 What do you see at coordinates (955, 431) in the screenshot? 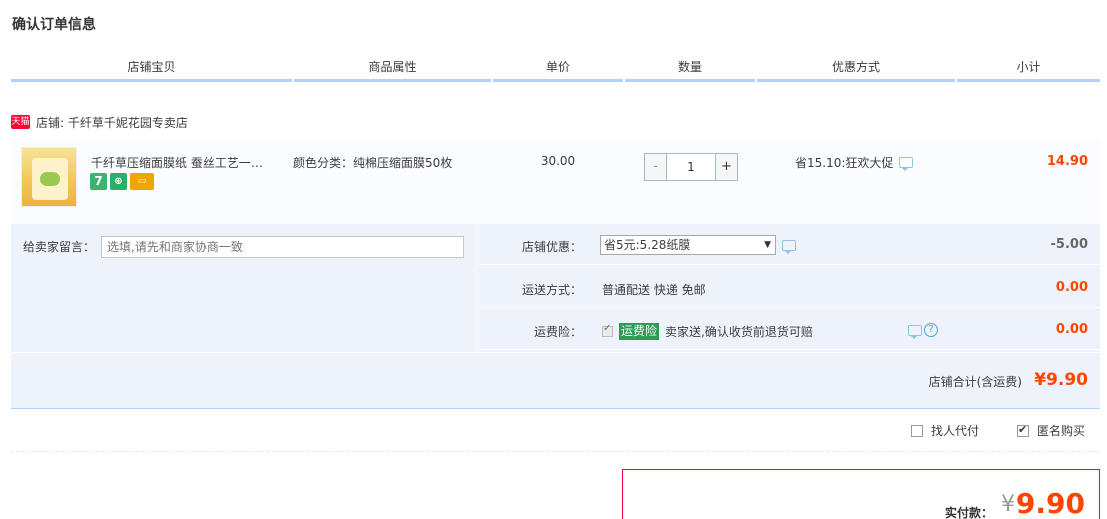
I see `proxy-pay-label: 找人代付` at bounding box center [955, 431].